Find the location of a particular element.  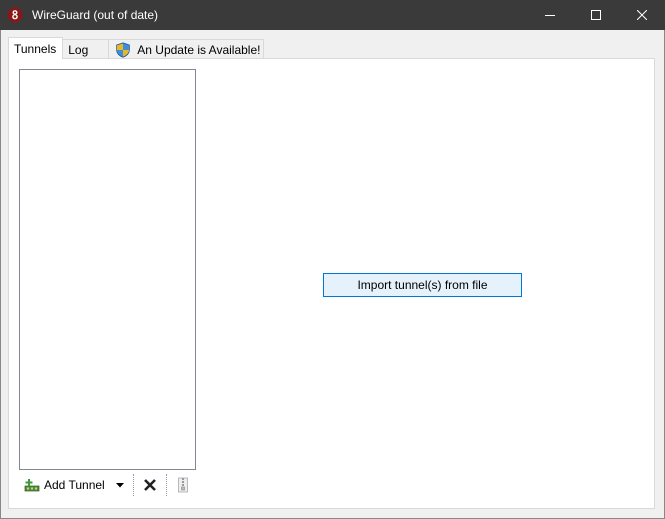

close-button is located at coordinates (642, 15).